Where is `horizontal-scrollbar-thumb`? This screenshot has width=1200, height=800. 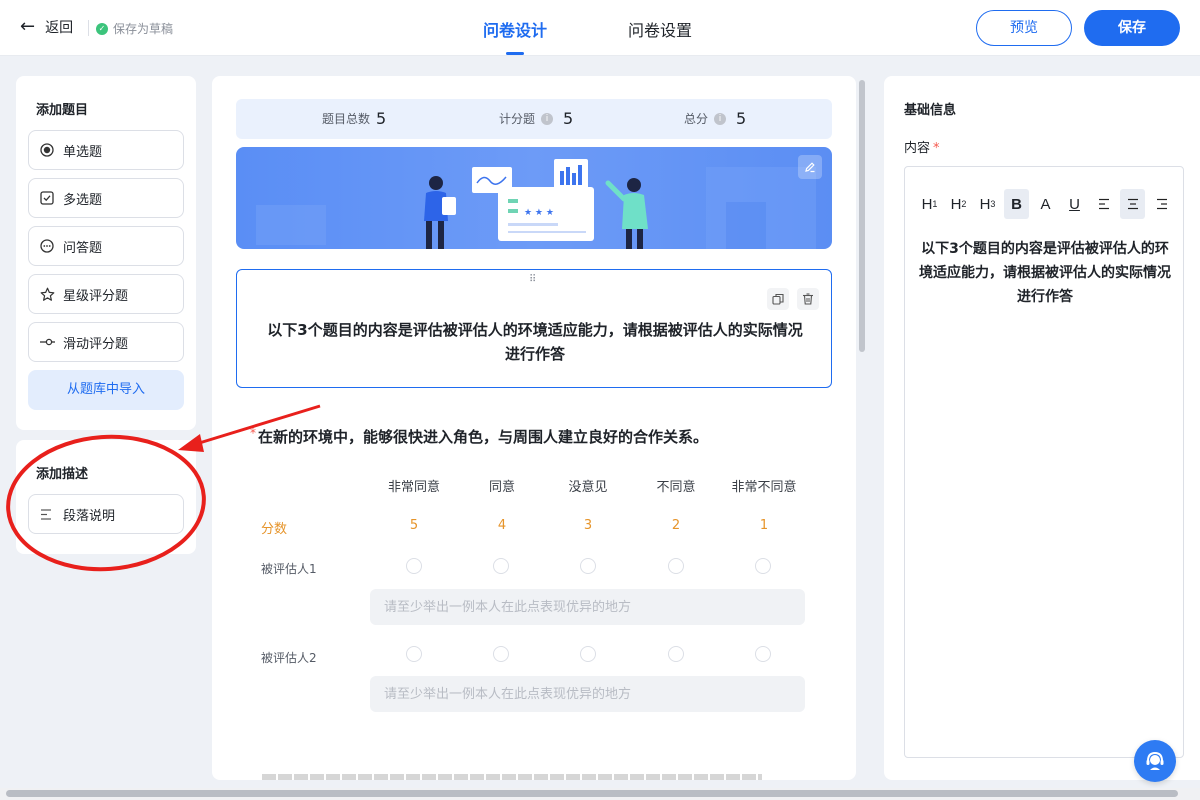 horizontal-scrollbar-thumb is located at coordinates (592, 793).